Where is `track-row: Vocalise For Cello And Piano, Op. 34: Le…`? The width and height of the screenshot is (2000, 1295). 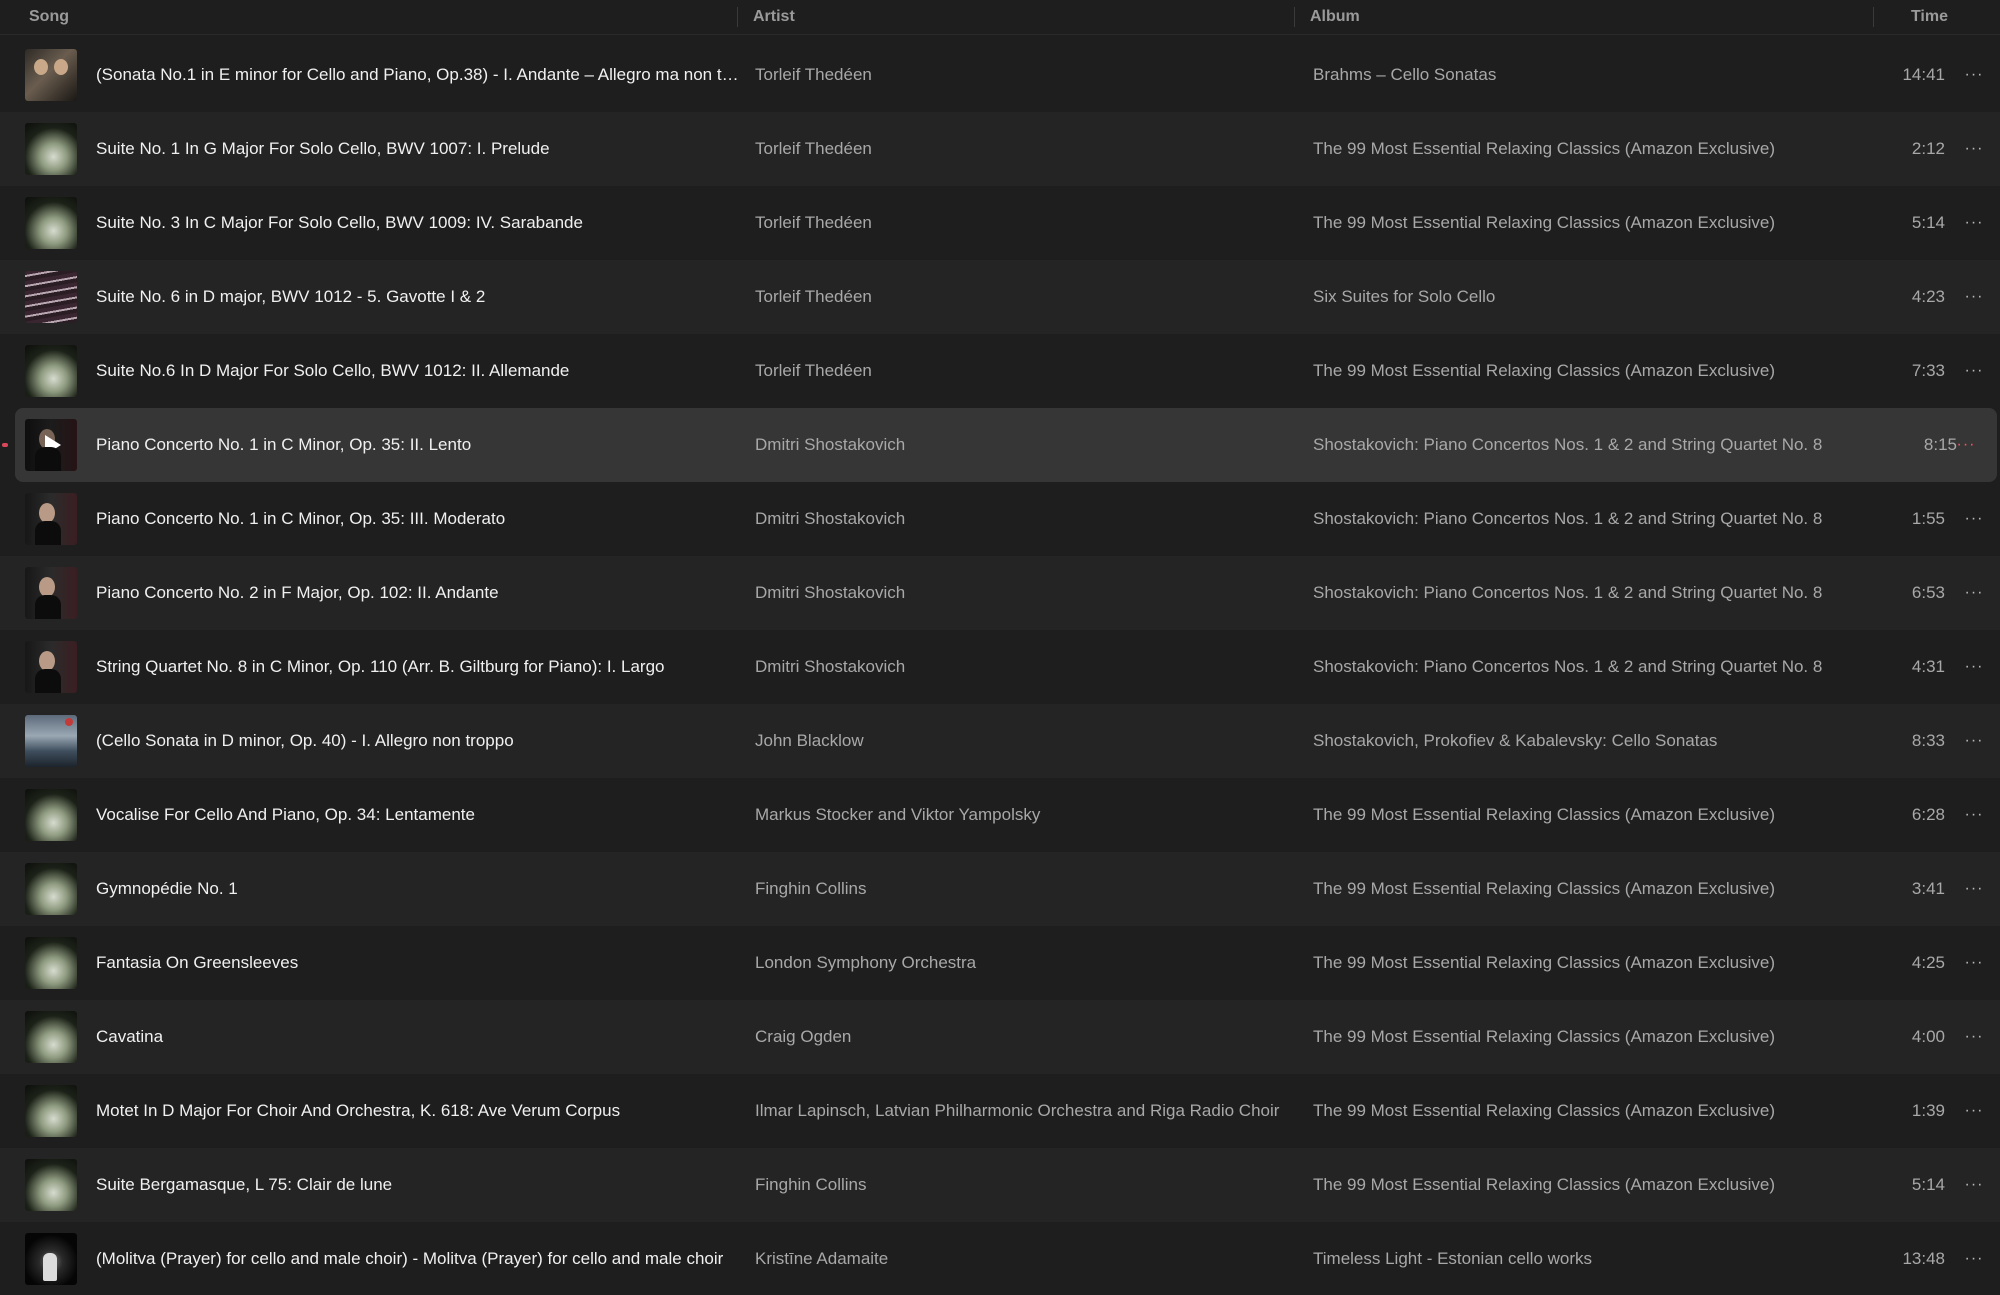 track-row: Vocalise For Cello And Piano, Op. 34: Le… is located at coordinates (1000, 815).